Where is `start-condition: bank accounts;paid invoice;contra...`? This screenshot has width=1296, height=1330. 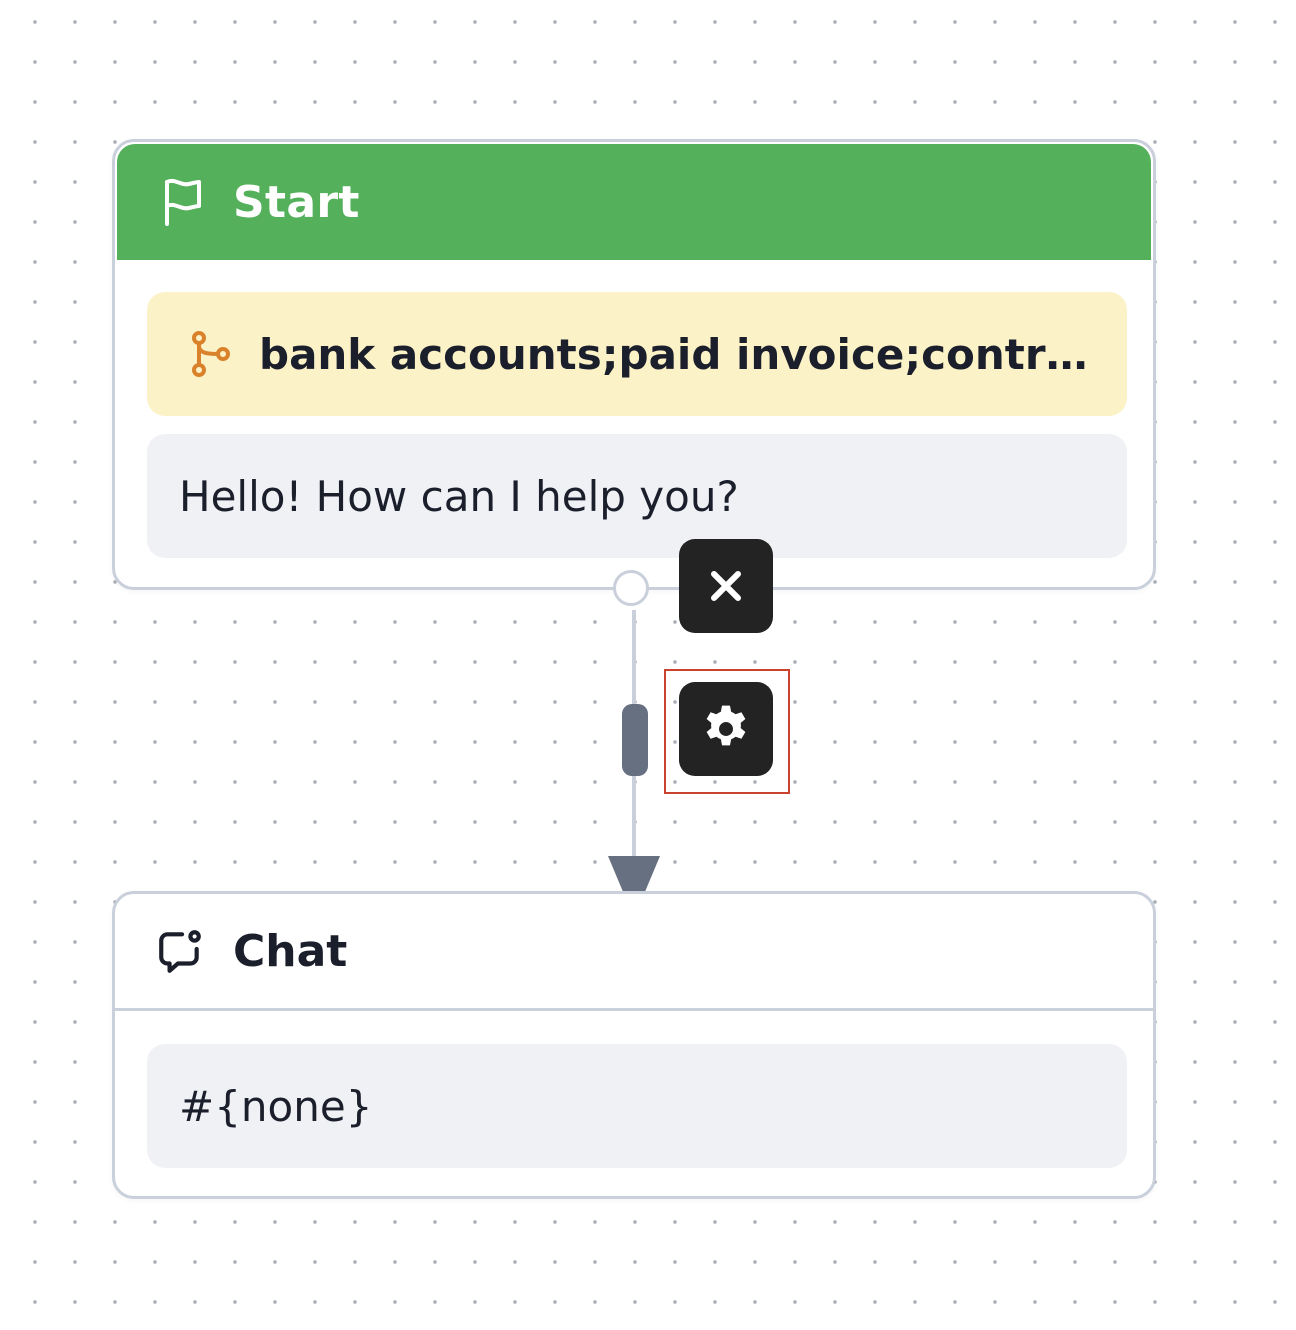
start-condition: bank accounts;paid invoice;contra... is located at coordinates (637, 354).